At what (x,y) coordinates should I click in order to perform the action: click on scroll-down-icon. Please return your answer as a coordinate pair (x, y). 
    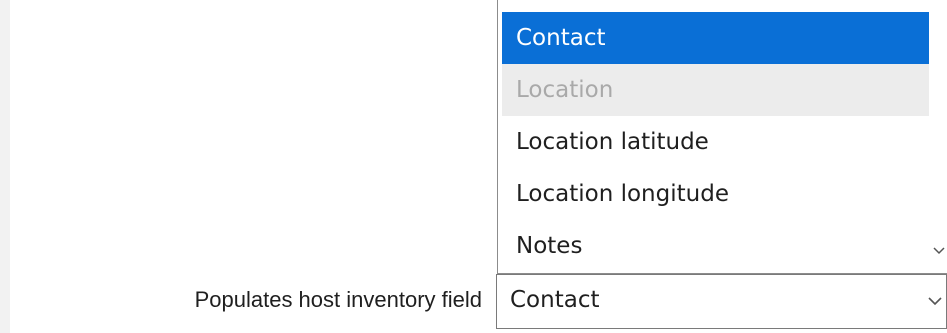
    Looking at the image, I should click on (938, 251).